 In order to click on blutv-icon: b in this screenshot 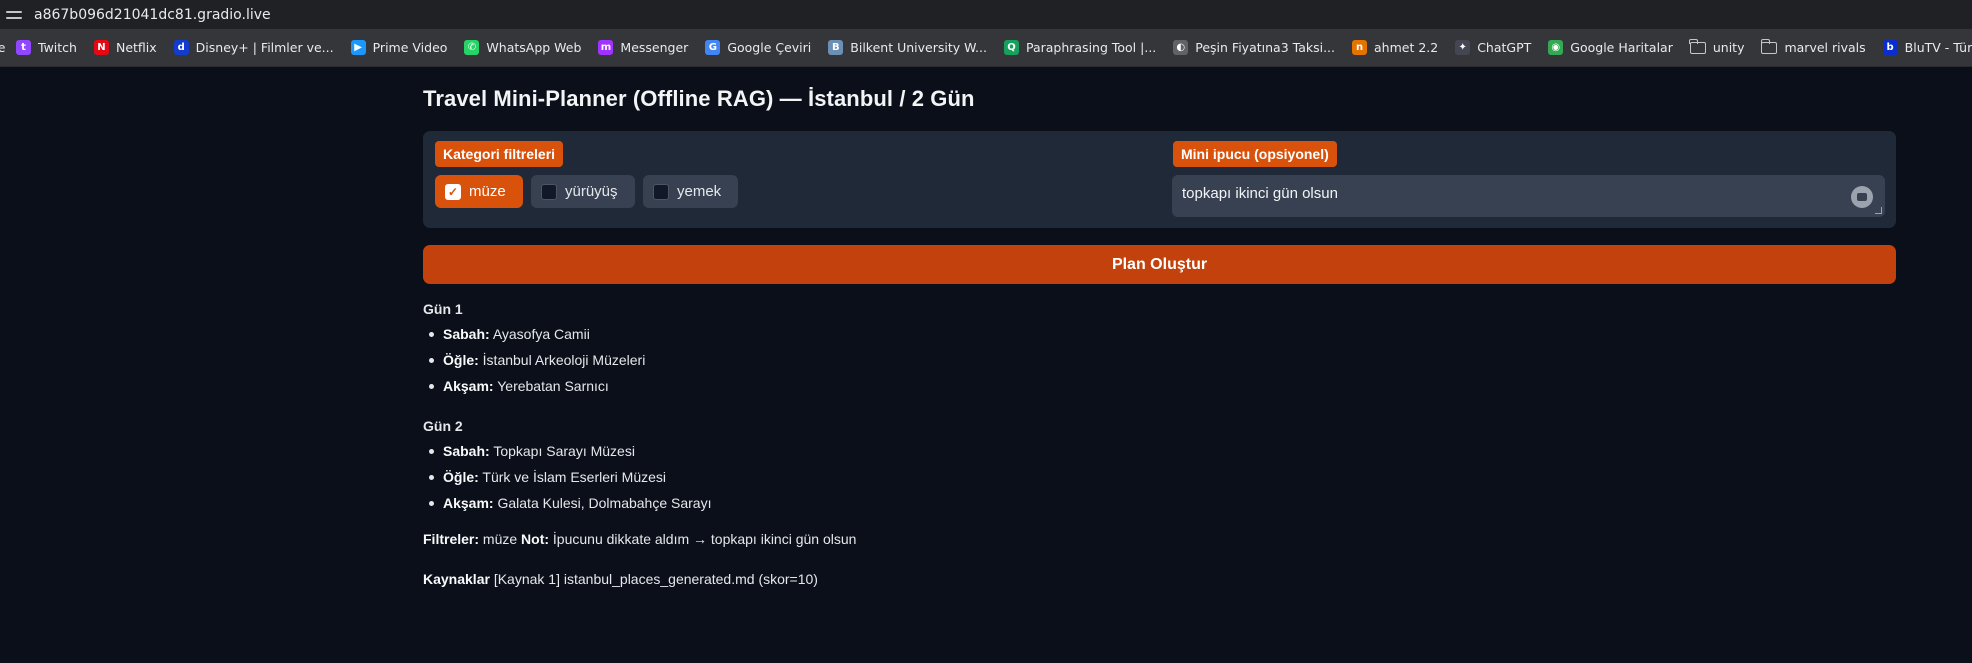, I will do `click(1890, 47)`.